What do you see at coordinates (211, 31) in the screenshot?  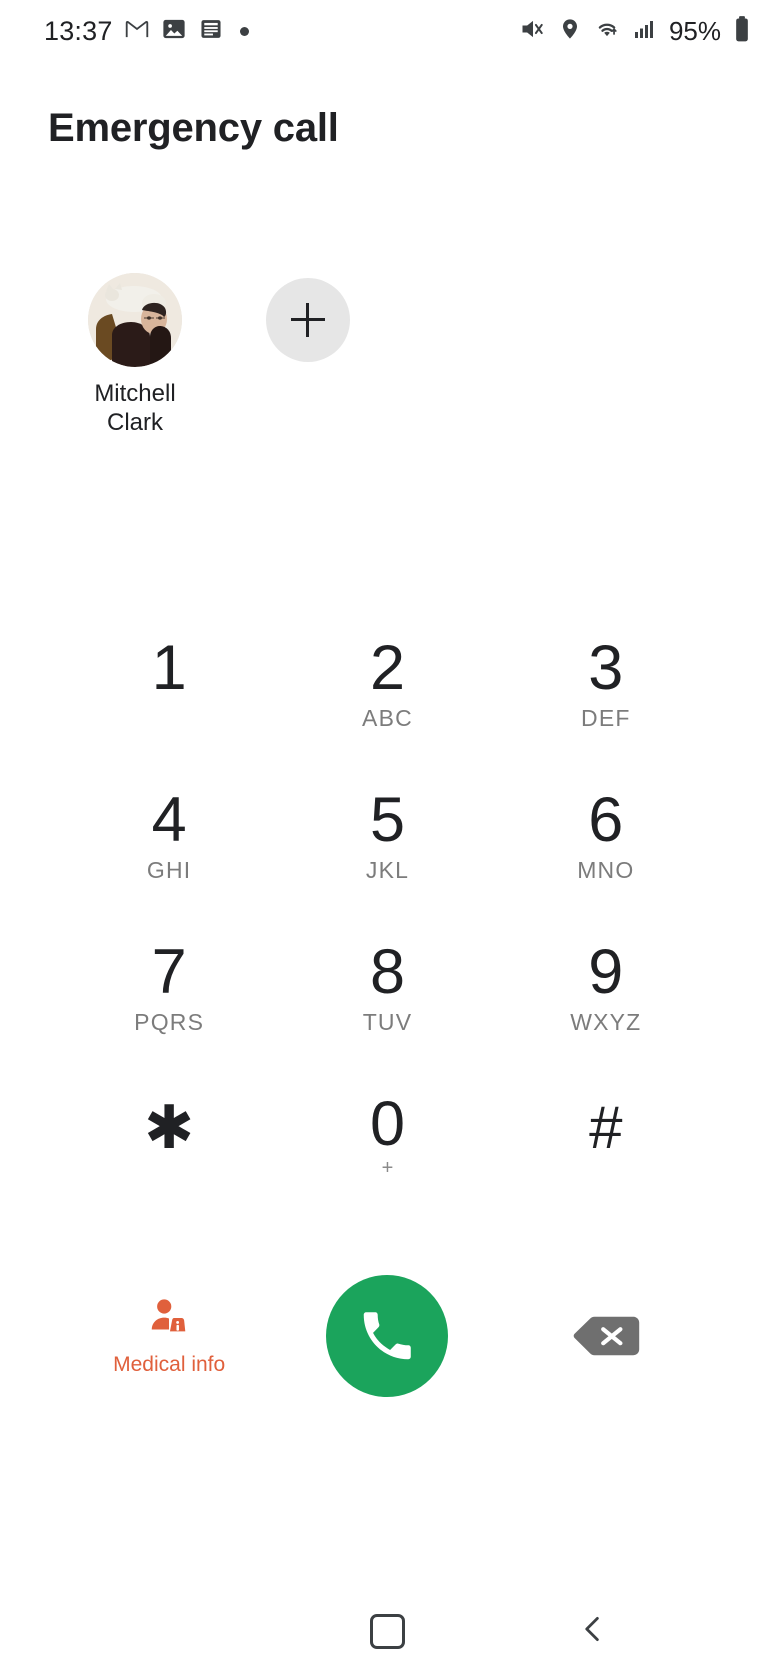 I see `news-article-icon` at bounding box center [211, 31].